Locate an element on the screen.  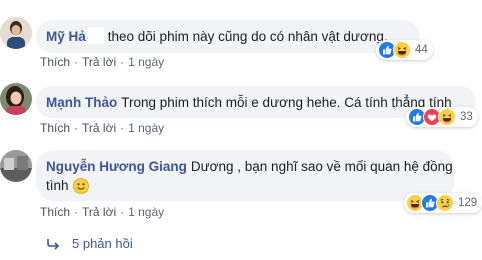
reaction-count: 129 is located at coordinates (468, 203).